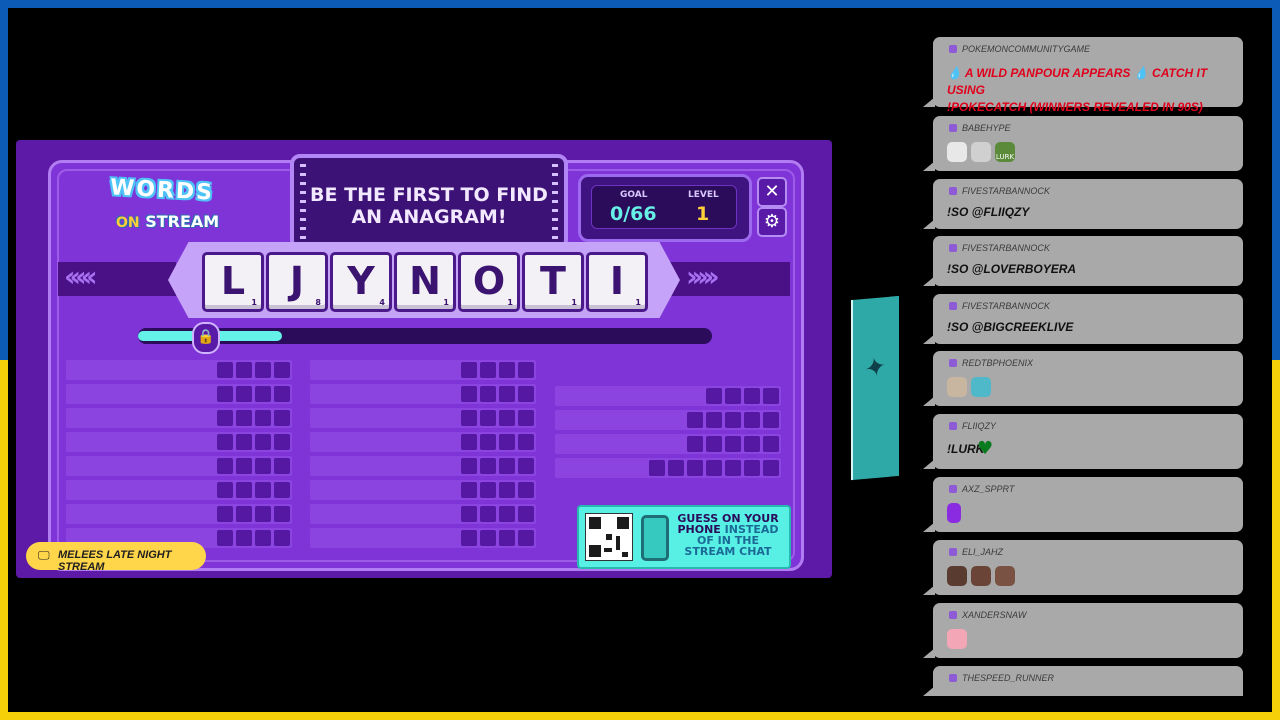  I want to click on heart-icon: ♥, so click(985, 448).